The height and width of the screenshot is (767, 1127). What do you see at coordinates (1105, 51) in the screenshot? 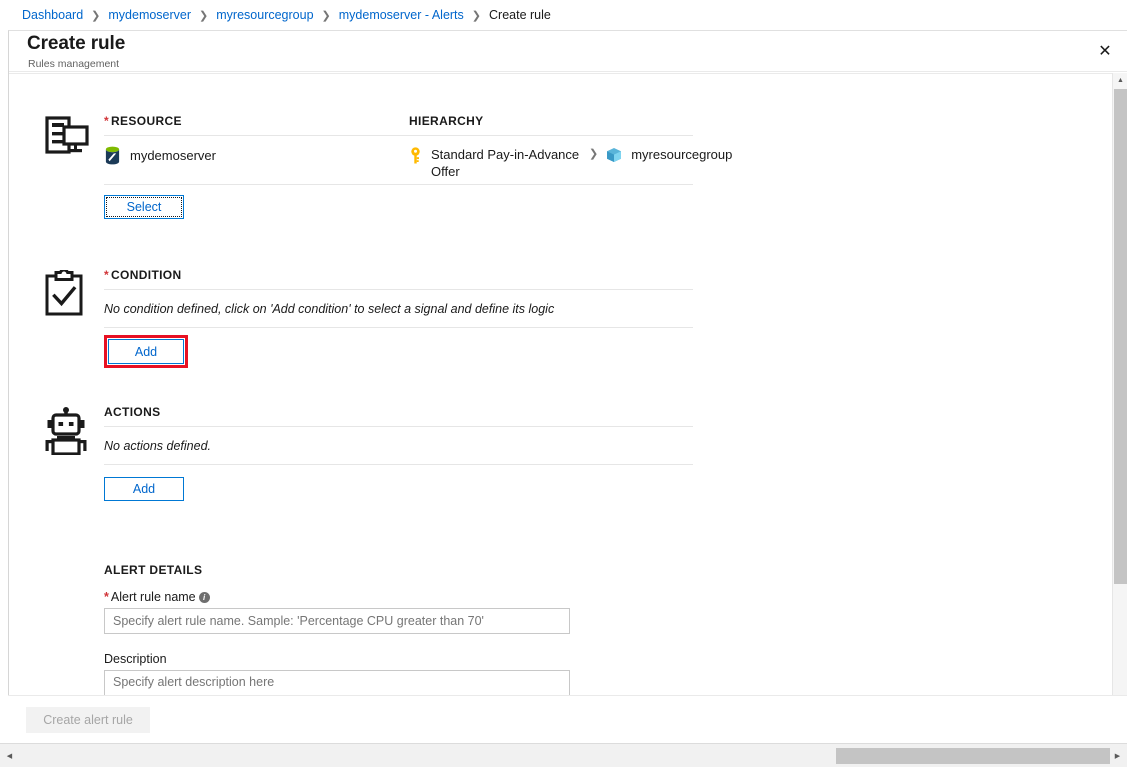
I see `close-icon: ✕` at bounding box center [1105, 51].